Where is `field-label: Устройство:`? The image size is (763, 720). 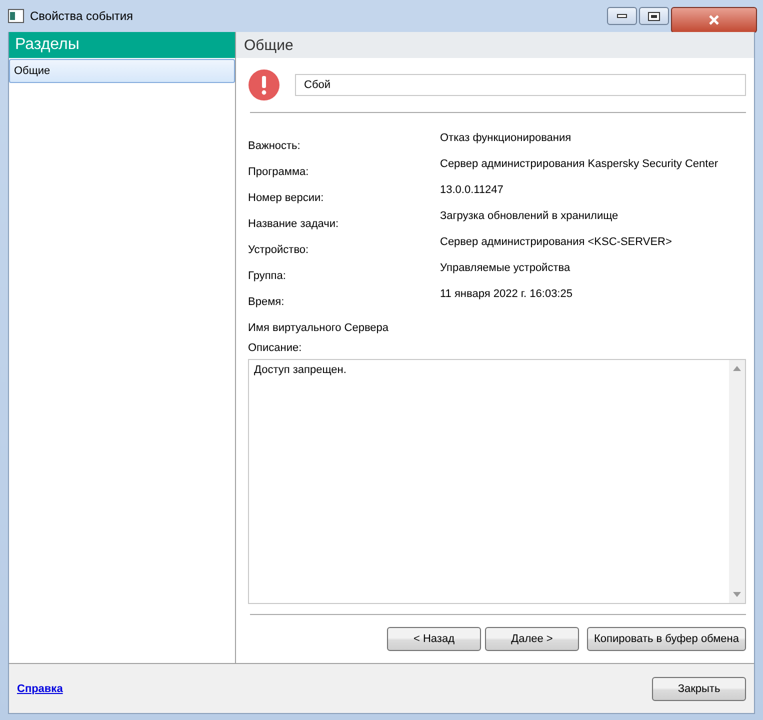 field-label: Устройство: is located at coordinates (279, 251).